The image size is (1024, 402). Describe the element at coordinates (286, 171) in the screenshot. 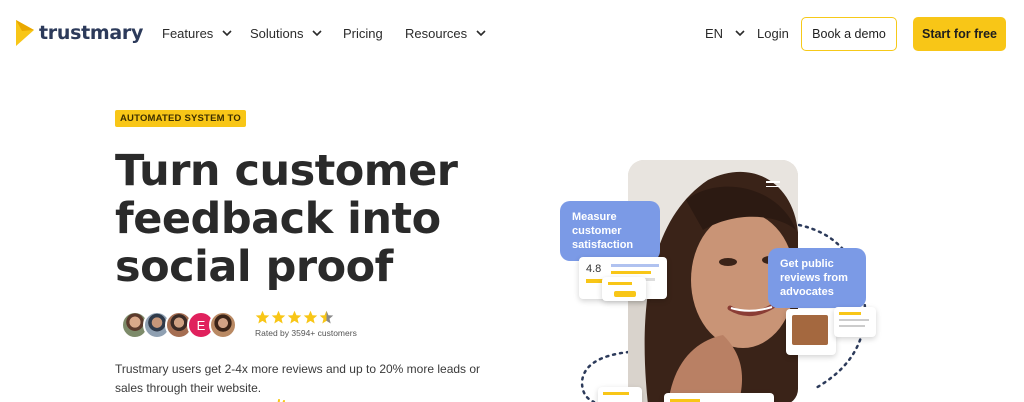

I see `headline-line: Turn customer` at that location.